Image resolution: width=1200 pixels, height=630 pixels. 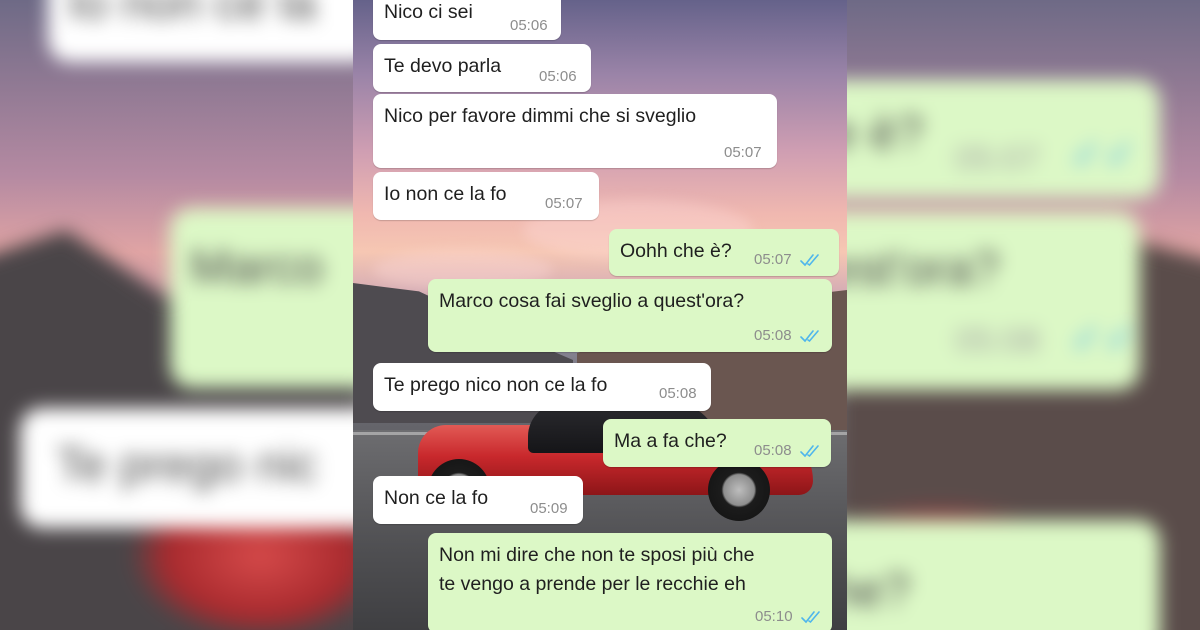 I want to click on message-text: Nico per favore dimmi che si sveglio, so click(x=540, y=116).